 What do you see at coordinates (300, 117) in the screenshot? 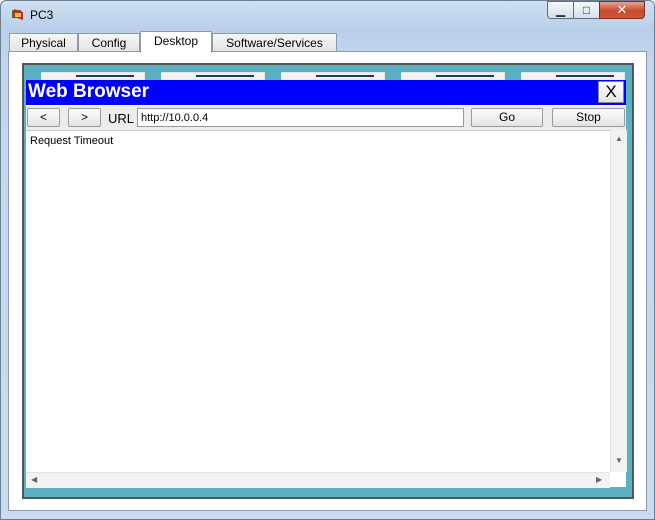
I see `url-input` at bounding box center [300, 117].